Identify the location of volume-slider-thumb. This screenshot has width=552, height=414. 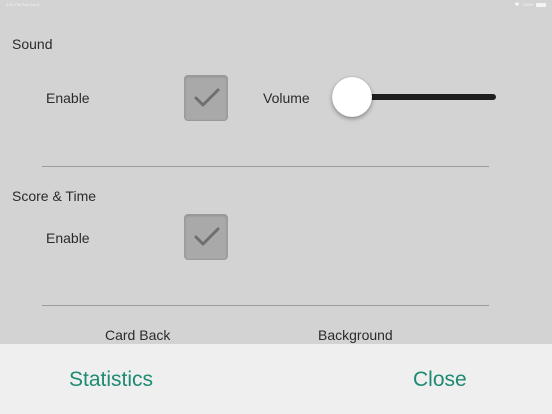
(352, 97).